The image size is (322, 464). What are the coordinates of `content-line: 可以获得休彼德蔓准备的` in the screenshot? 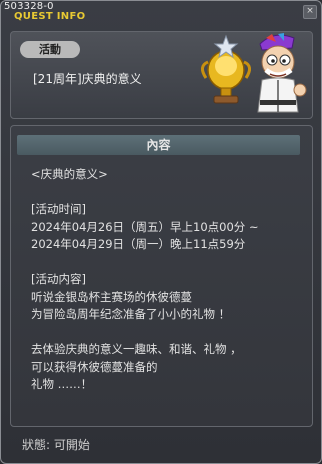 It's located at (94, 366).